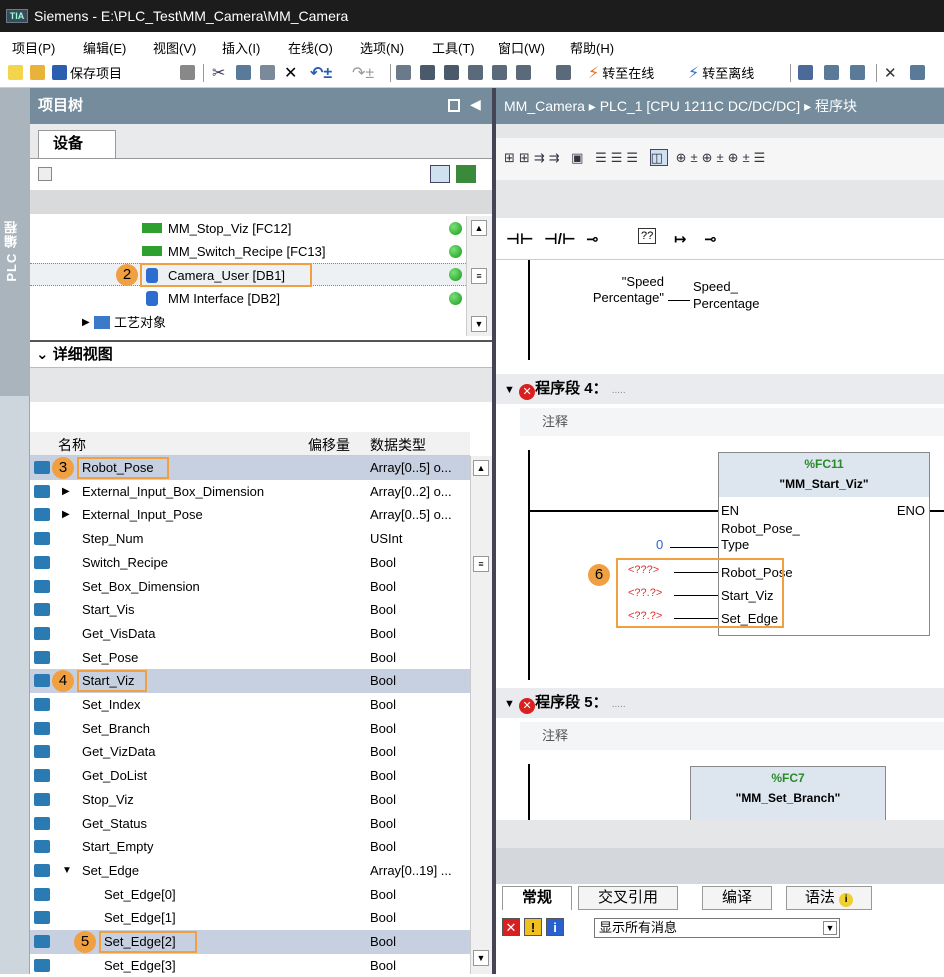  What do you see at coordinates (248, 298) in the screenshot?
I see `tree-item-mm-interface: MM Interface [DB2]` at bounding box center [248, 298].